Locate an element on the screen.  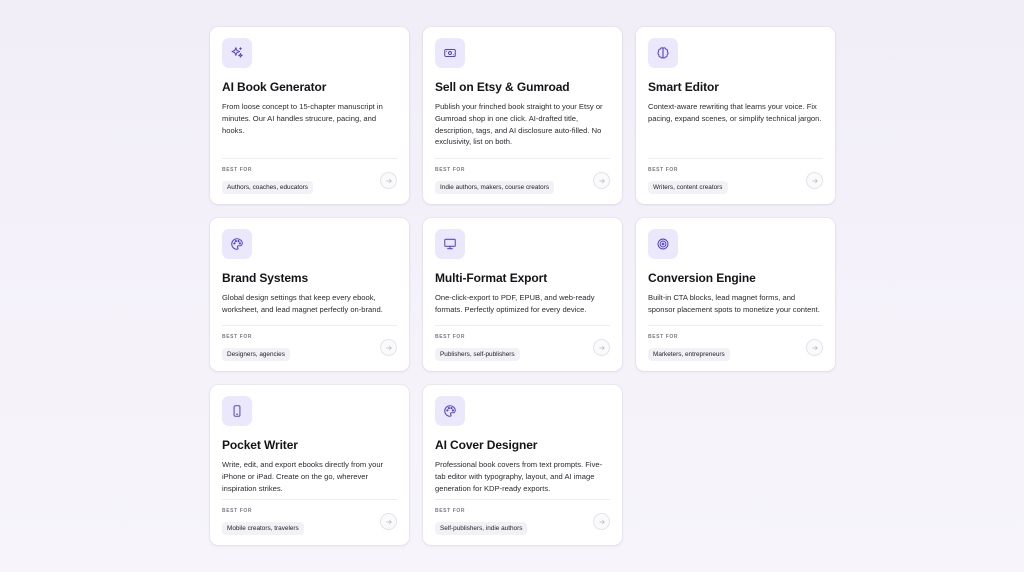
card-title: Sell on Etsy & Gumroad is located at coordinates (502, 87).